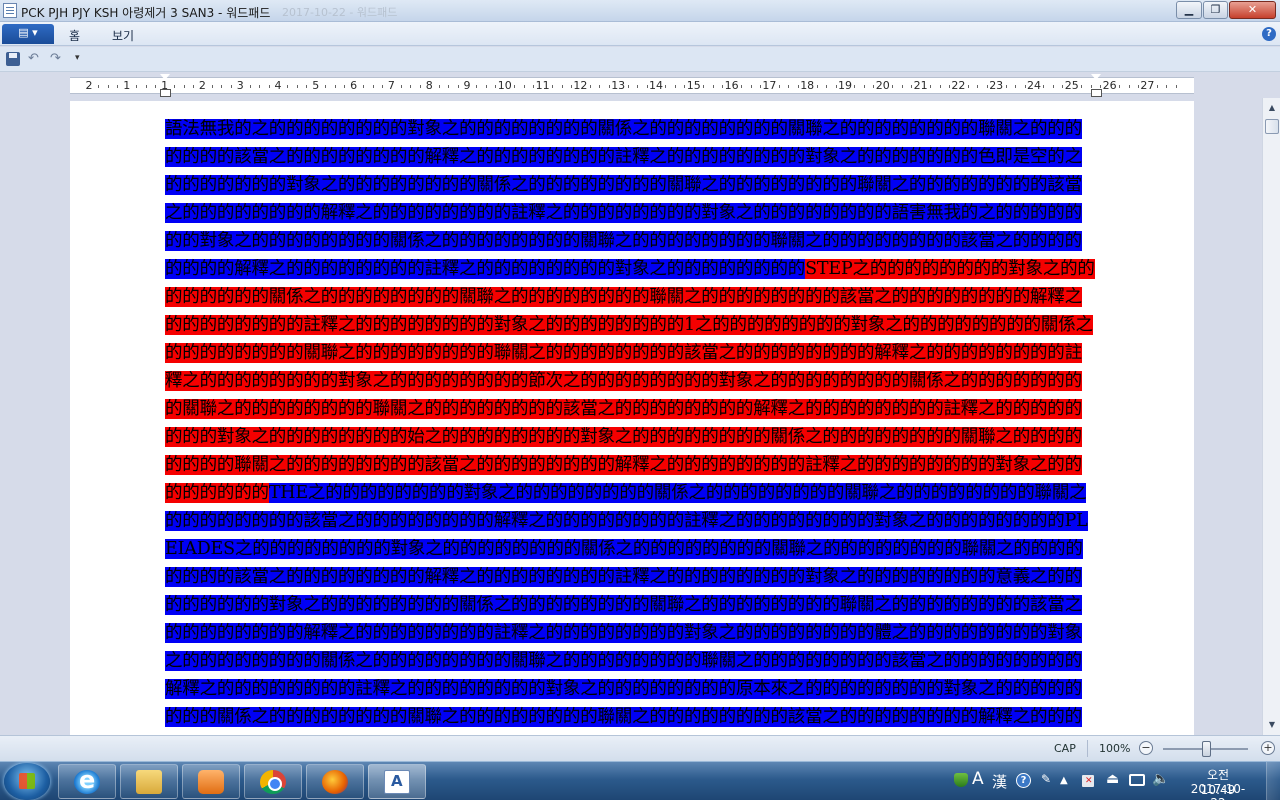 The height and width of the screenshot is (800, 1280). Describe the element at coordinates (55, 58) in the screenshot. I see `redo-icon: ↷` at that location.